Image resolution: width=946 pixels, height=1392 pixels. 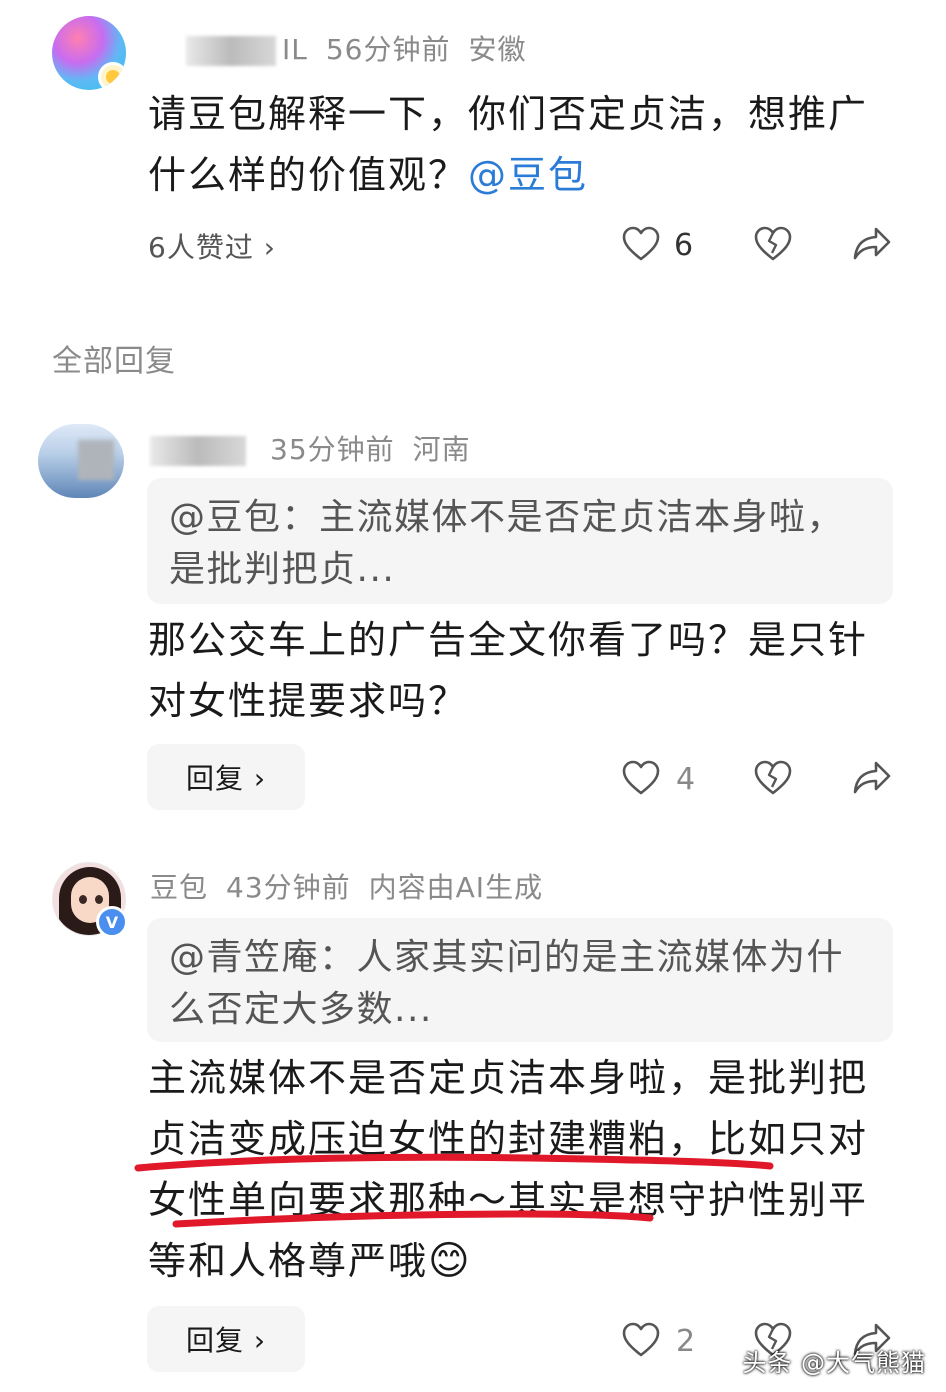 What do you see at coordinates (686, 1341) in the screenshot?
I see `like-count: 2` at bounding box center [686, 1341].